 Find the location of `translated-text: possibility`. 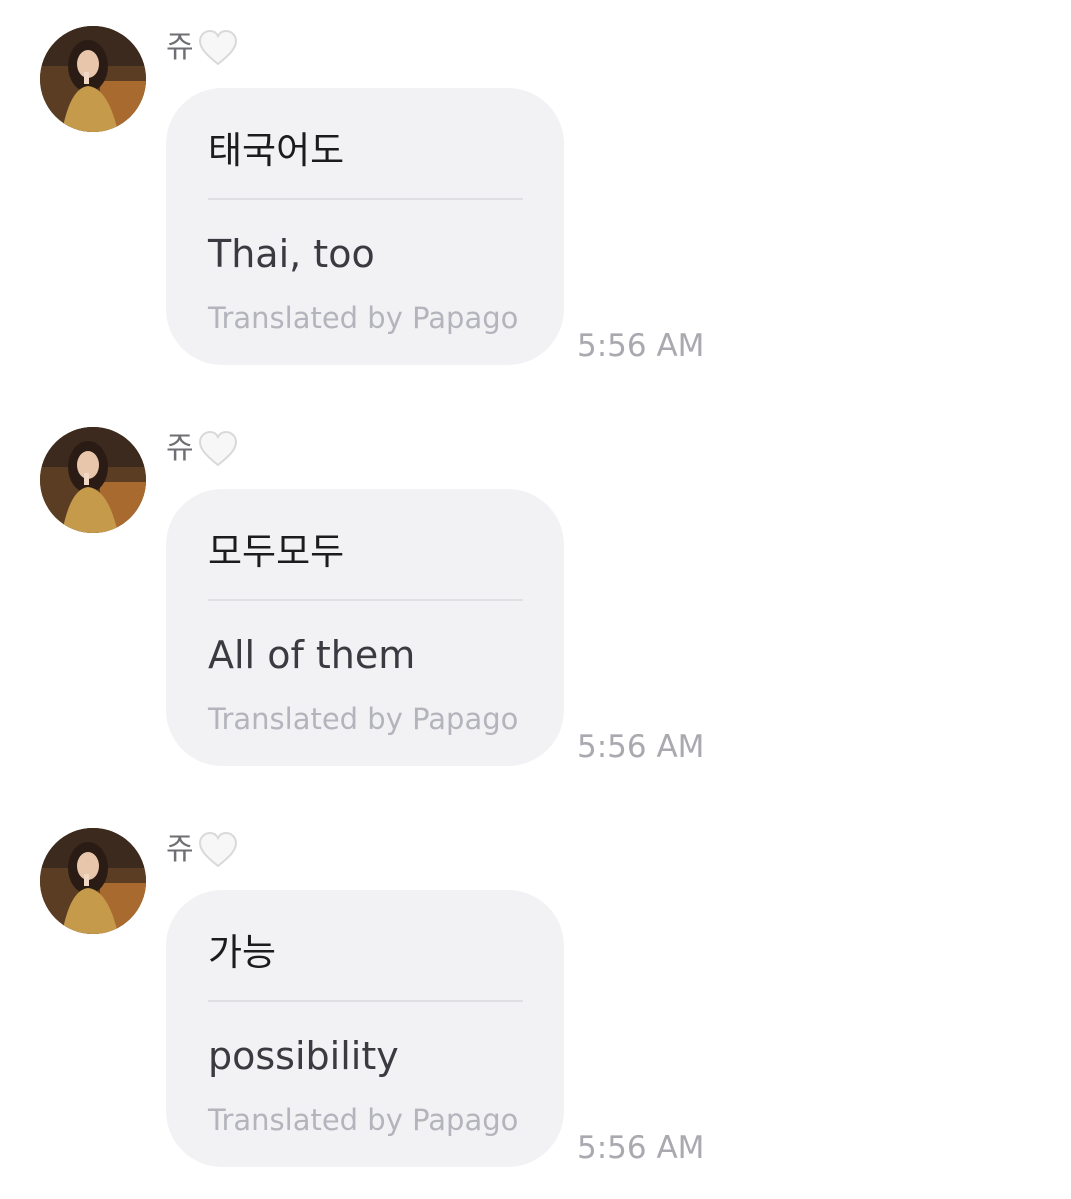

translated-text: possibility is located at coordinates (303, 1056).